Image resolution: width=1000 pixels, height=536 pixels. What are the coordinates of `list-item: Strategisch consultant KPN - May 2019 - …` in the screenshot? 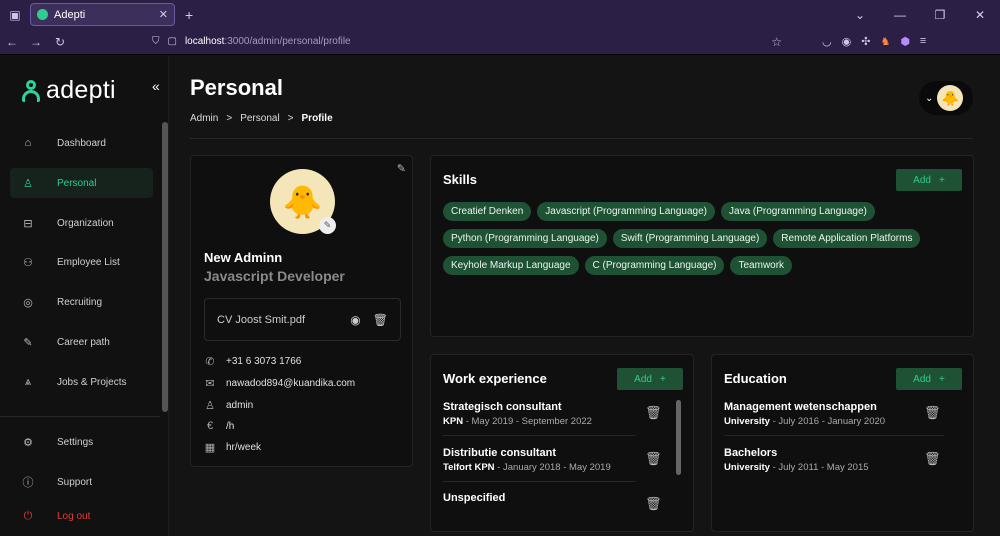 It's located at (545, 414).